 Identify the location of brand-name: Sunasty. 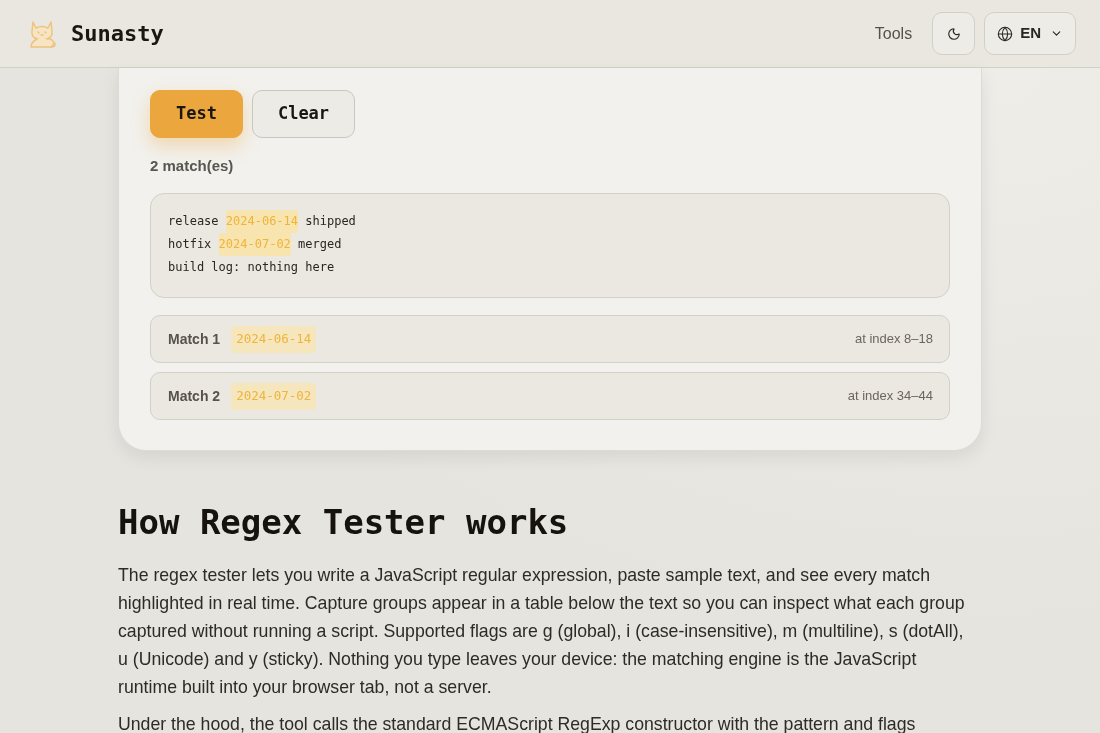
(117, 34).